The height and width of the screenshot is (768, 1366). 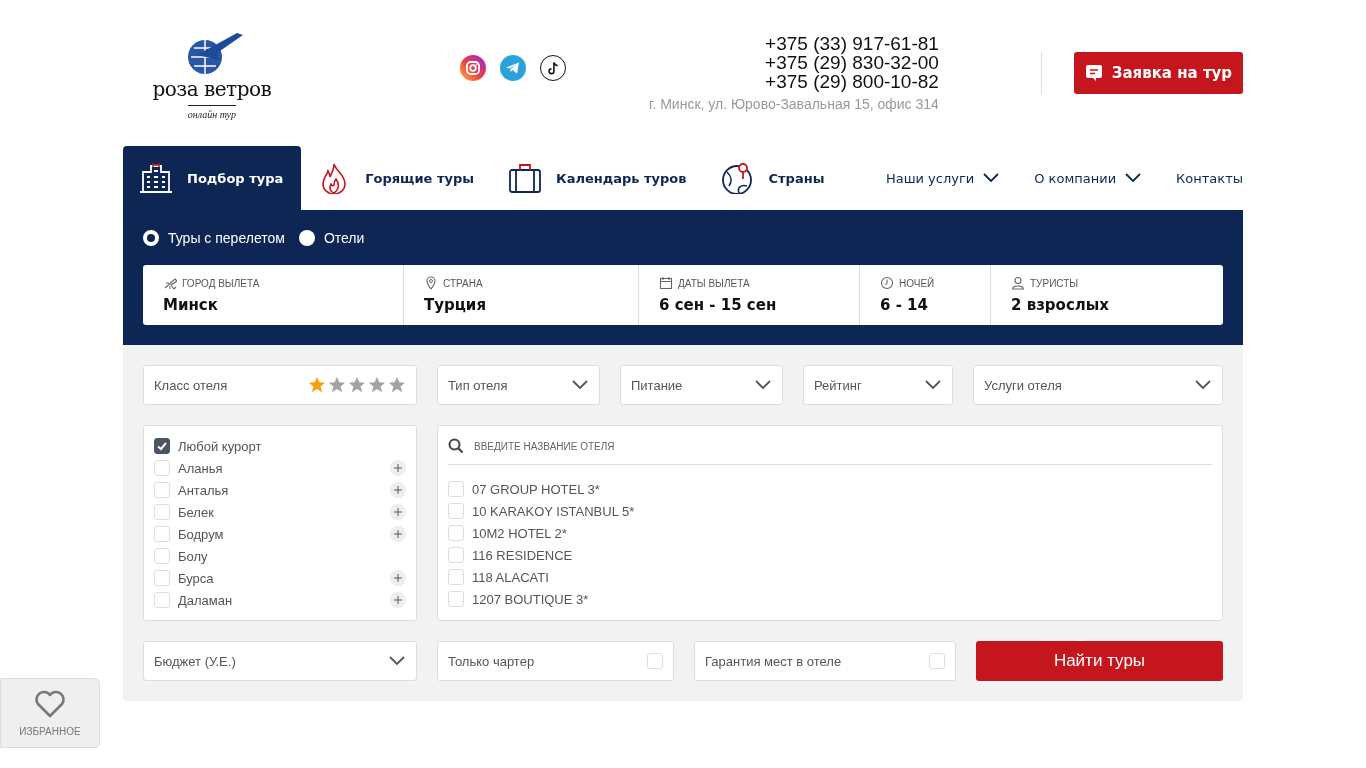 What do you see at coordinates (554, 511) in the screenshot?
I see `hotel-label: 10 KARAKOY ISTANBUL 5*` at bounding box center [554, 511].